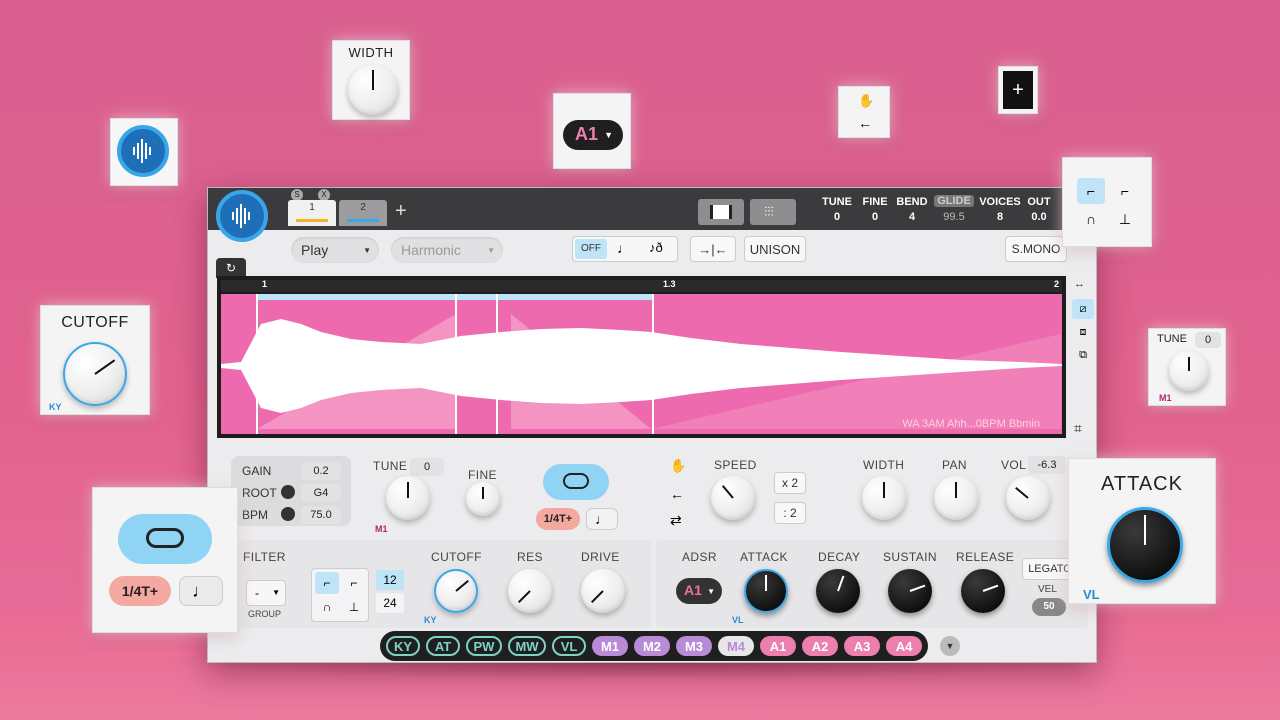 The image size is (1280, 720). What do you see at coordinates (1000, 217) in the screenshot?
I see `header-voices-value: 8` at bounding box center [1000, 217].